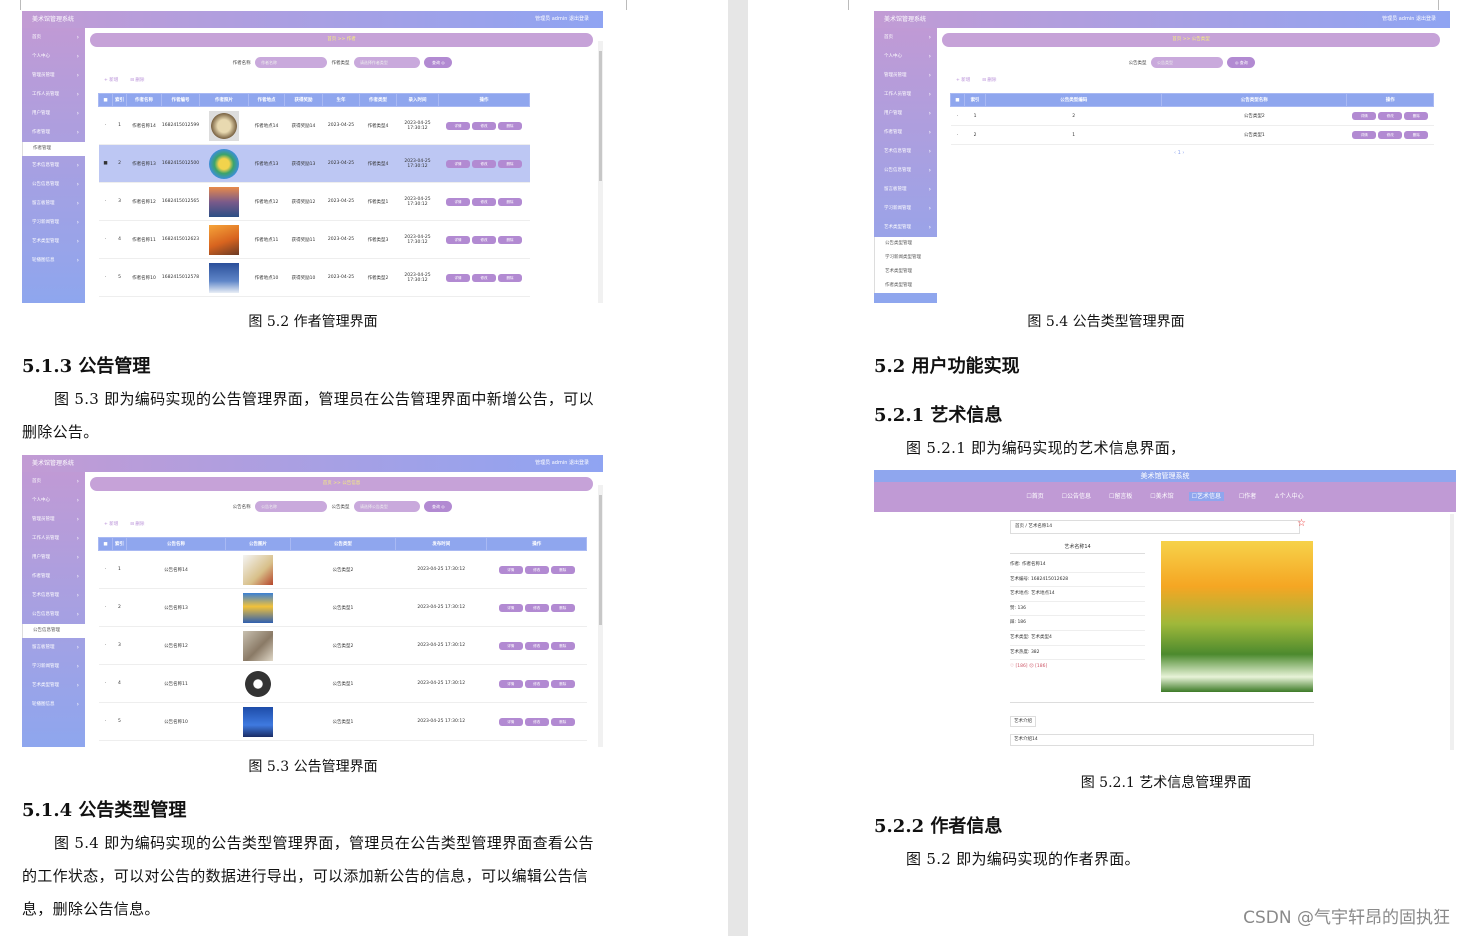 The height and width of the screenshot is (936, 1464). I want to click on row-checkbox: ■, so click(105, 163).